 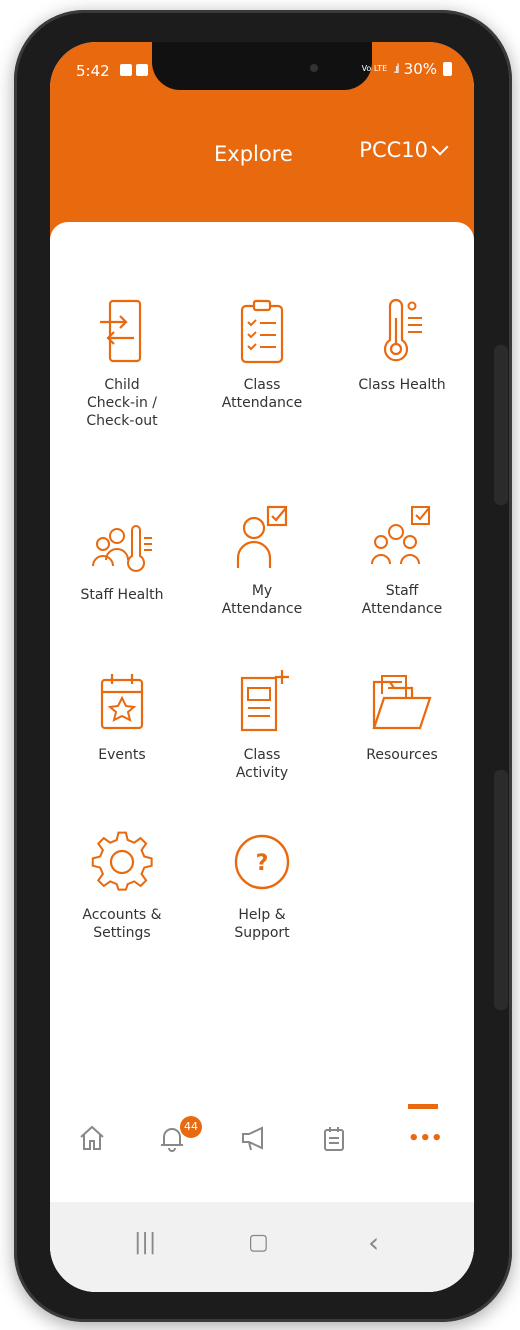 I want to click on nav-more: •••, so click(x=428, y=1148).